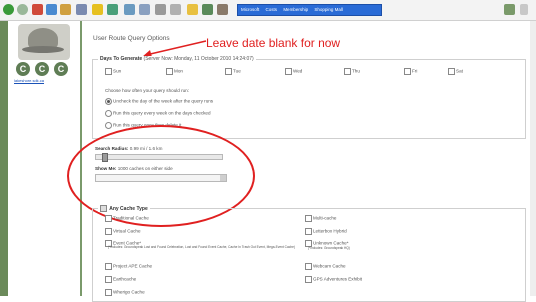  I want to click on links-bar: Microsoft Costs Membership Shopping Mall, so click(309, 10).